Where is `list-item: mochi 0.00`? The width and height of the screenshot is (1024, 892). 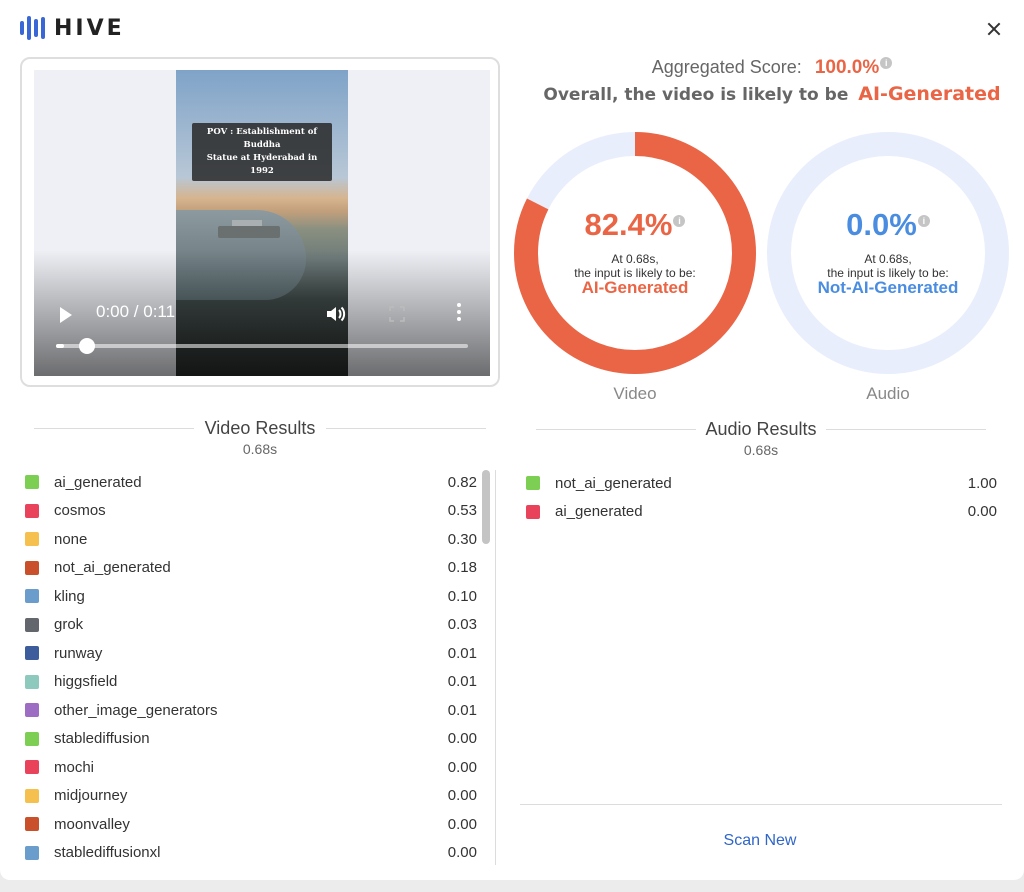 list-item: mochi 0.00 is located at coordinates (251, 767).